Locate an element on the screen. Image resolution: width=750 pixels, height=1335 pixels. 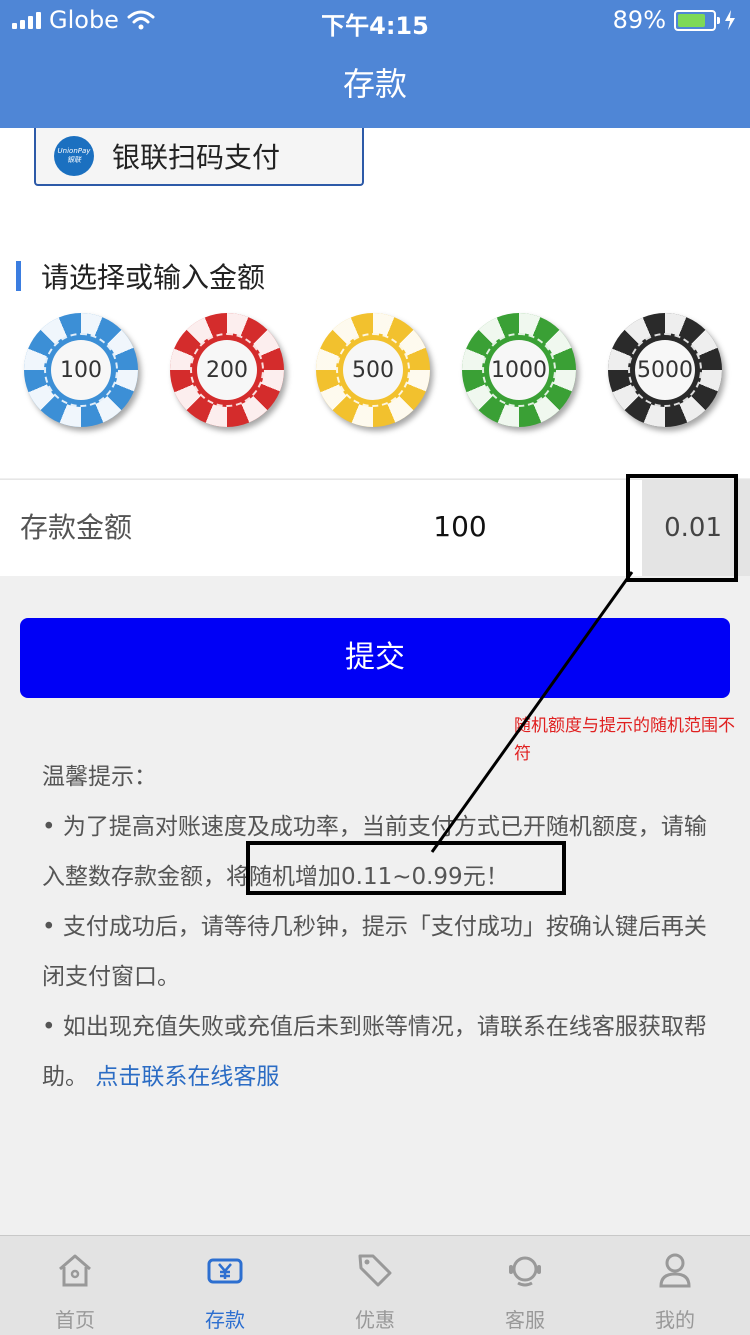
charging-icon is located at coordinates (730, 20).